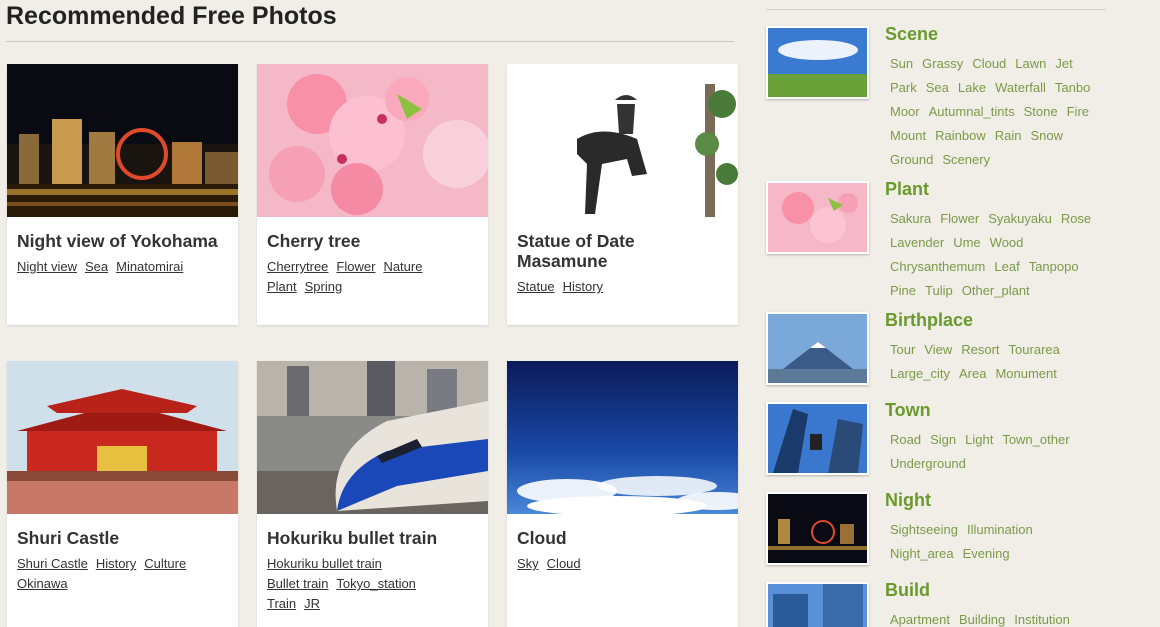 The height and width of the screenshot is (627, 1160). I want to click on category-name: Town, so click(908, 410).